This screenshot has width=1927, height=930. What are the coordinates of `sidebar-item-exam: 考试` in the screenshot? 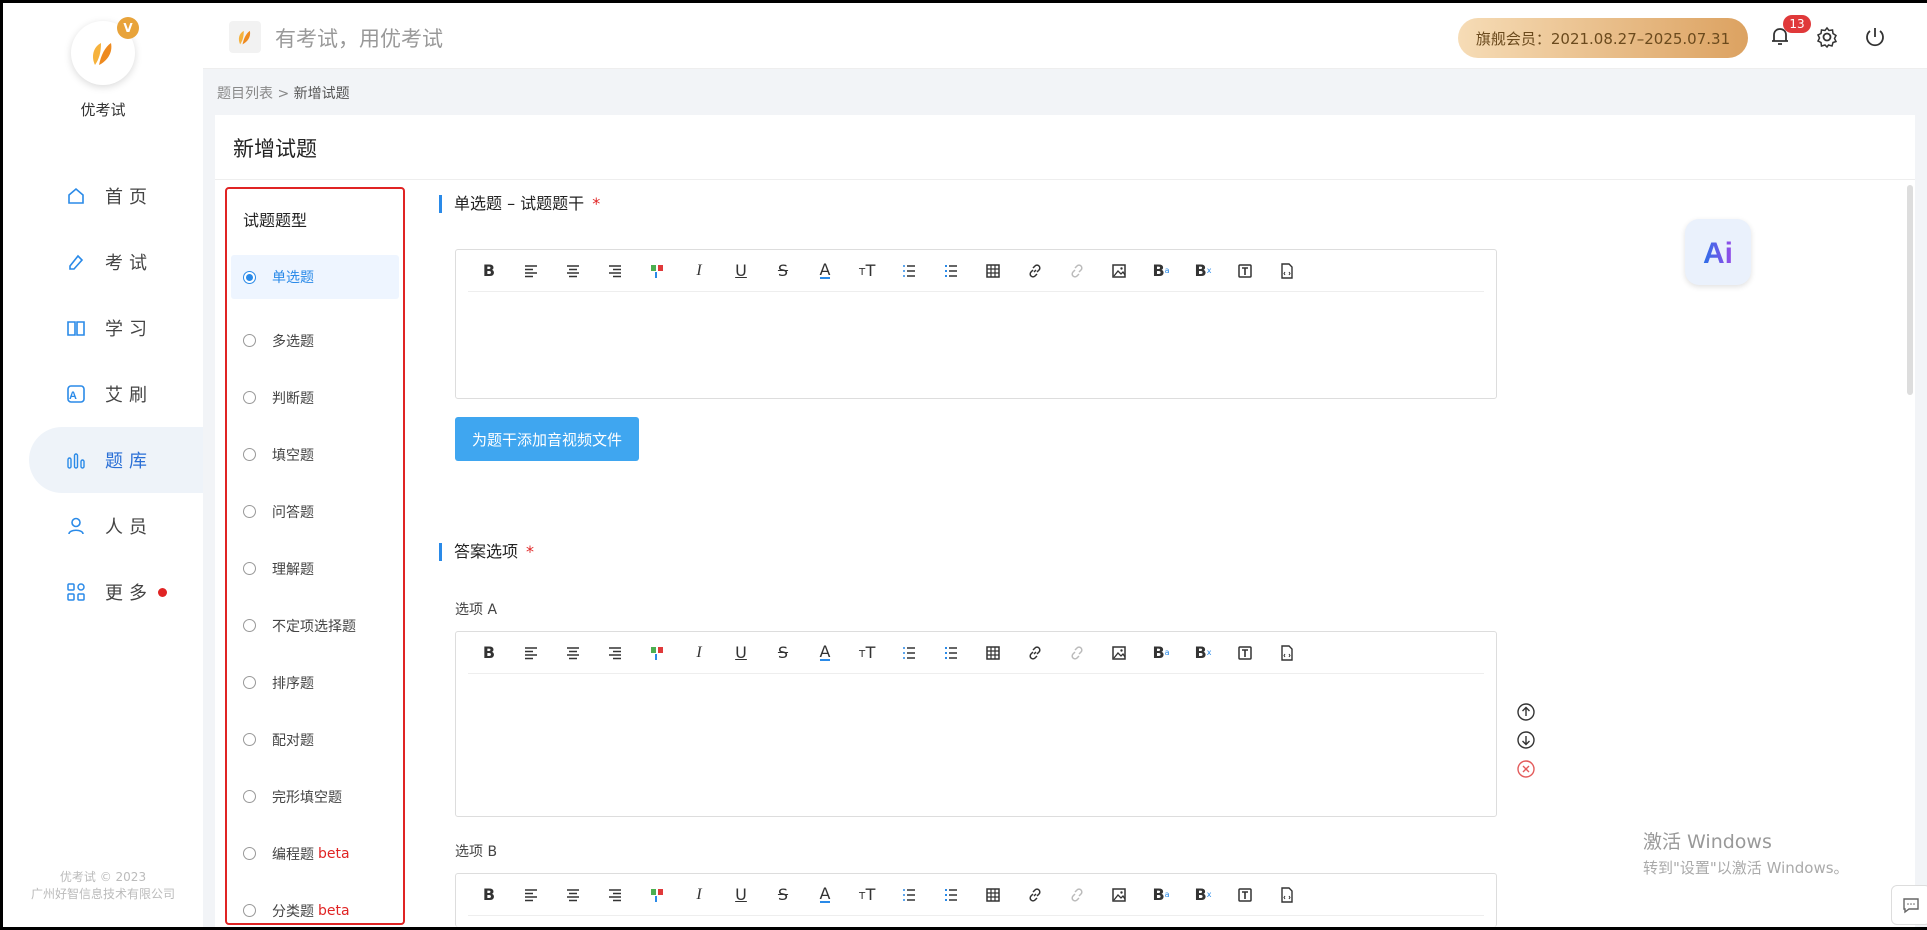 It's located at (103, 262).